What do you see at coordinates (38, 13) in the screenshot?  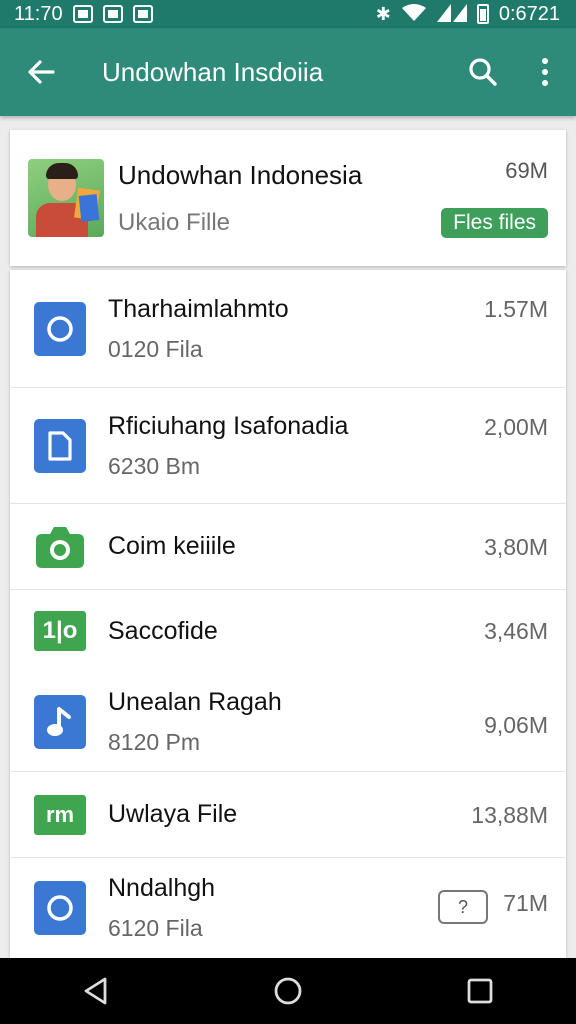 I see `status-time: 11:70` at bounding box center [38, 13].